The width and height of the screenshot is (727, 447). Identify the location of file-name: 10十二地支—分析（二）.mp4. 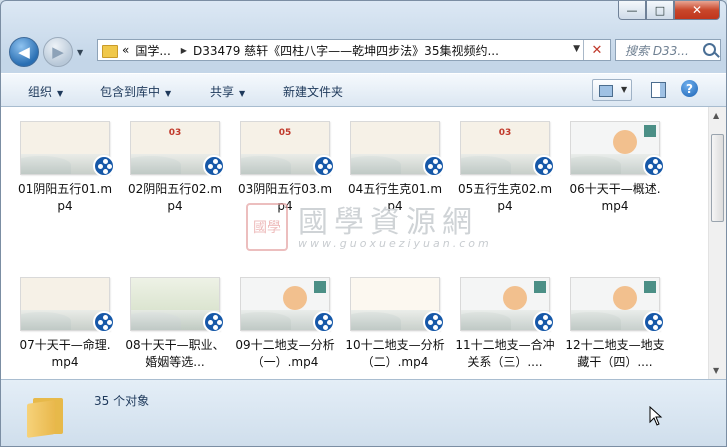
(395, 353).